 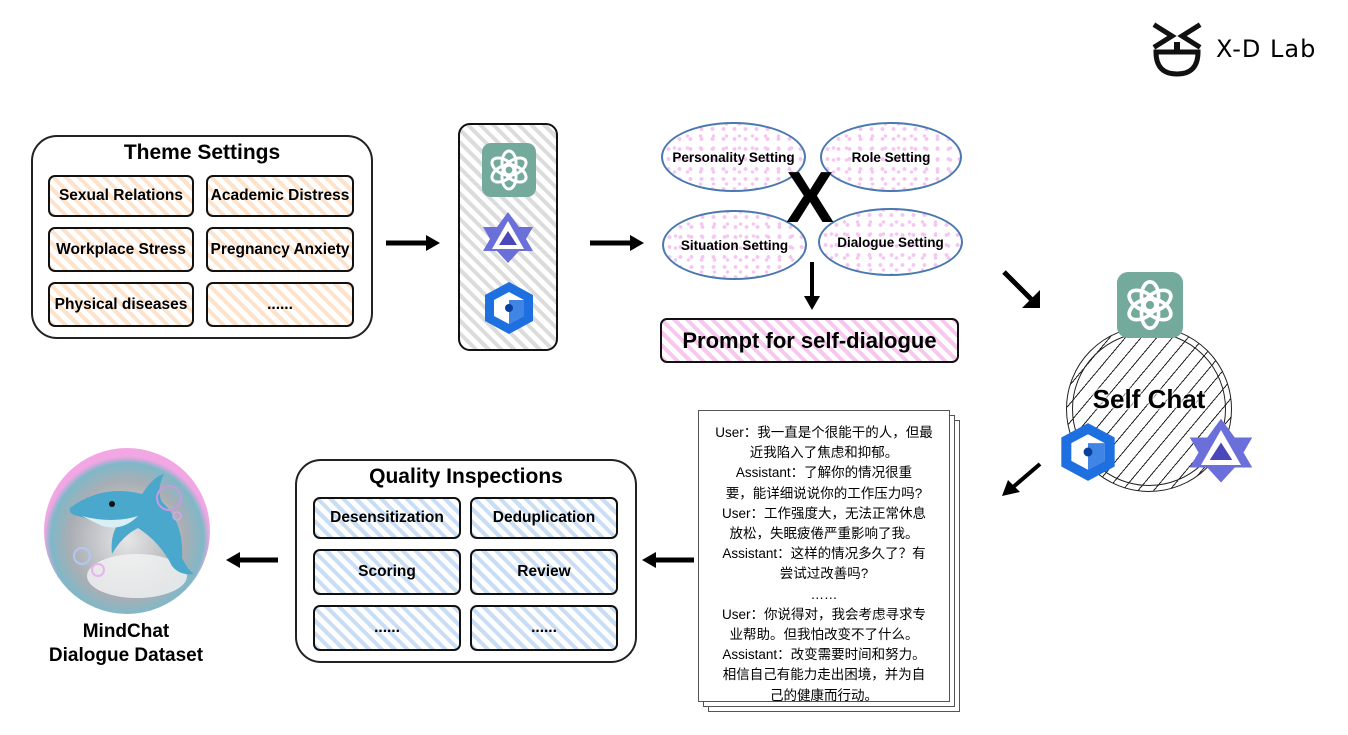 What do you see at coordinates (1022, 479) in the screenshot?
I see `arrow-down-left-icon` at bounding box center [1022, 479].